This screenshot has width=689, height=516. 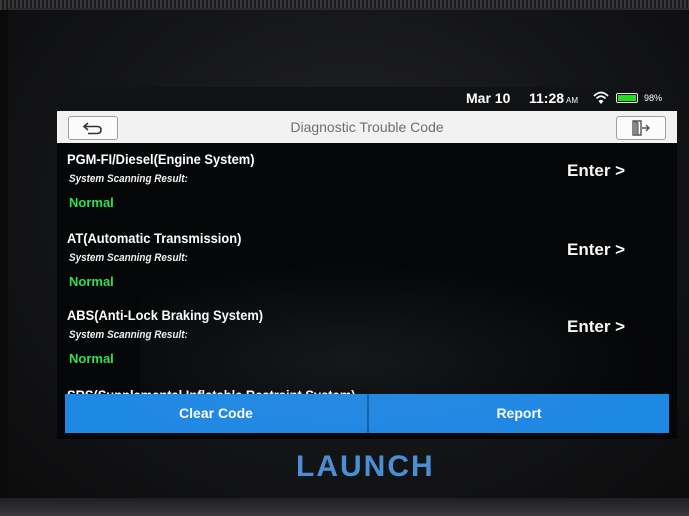 What do you see at coordinates (488, 98) in the screenshot?
I see `status-date: Mar 10` at bounding box center [488, 98].